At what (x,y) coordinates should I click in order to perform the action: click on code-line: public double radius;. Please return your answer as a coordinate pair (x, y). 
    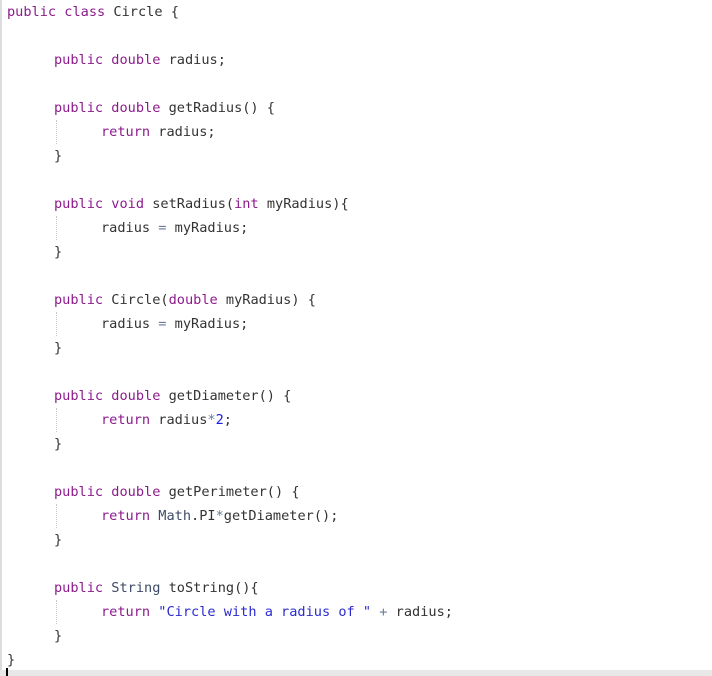
    Looking at the image, I should click on (140, 60).